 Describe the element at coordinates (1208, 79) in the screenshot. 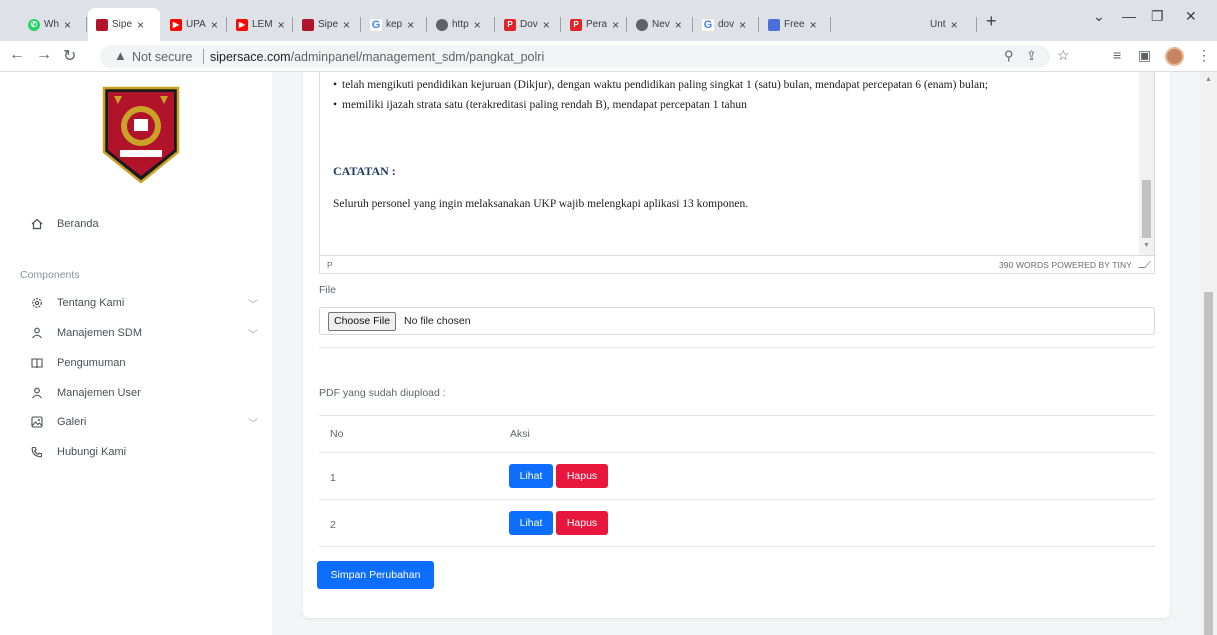

I see `scroll-up-arrow-icon: ▲` at that location.